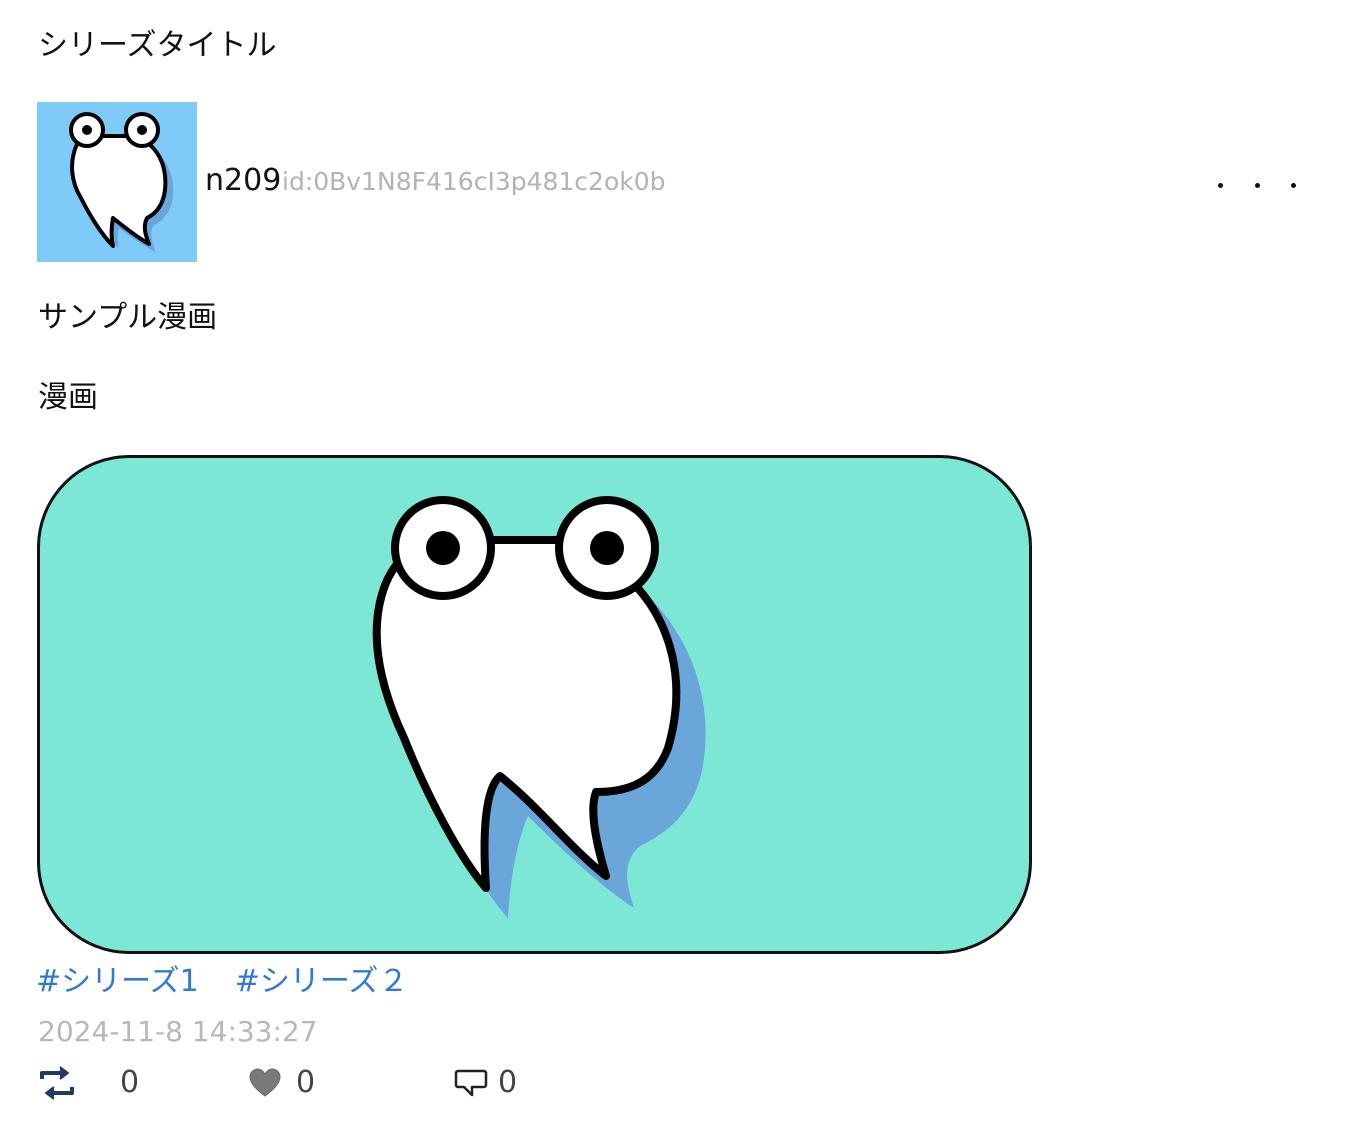 This screenshot has height=1126, width=1360. Describe the element at coordinates (338, 1083) in the screenshot. I see `action-bar: 0 0 0` at that location.